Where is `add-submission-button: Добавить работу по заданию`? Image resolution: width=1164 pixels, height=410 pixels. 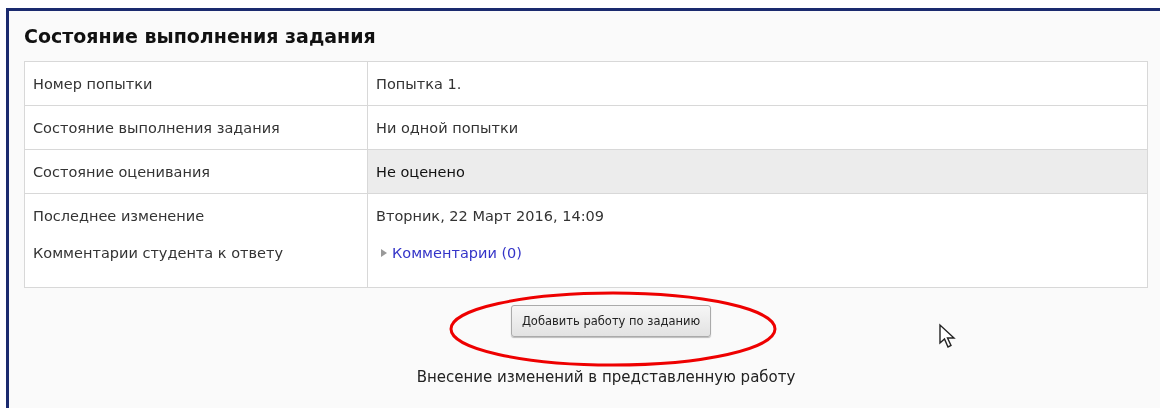
add-submission-button: Добавить работу по заданию is located at coordinates (611, 321).